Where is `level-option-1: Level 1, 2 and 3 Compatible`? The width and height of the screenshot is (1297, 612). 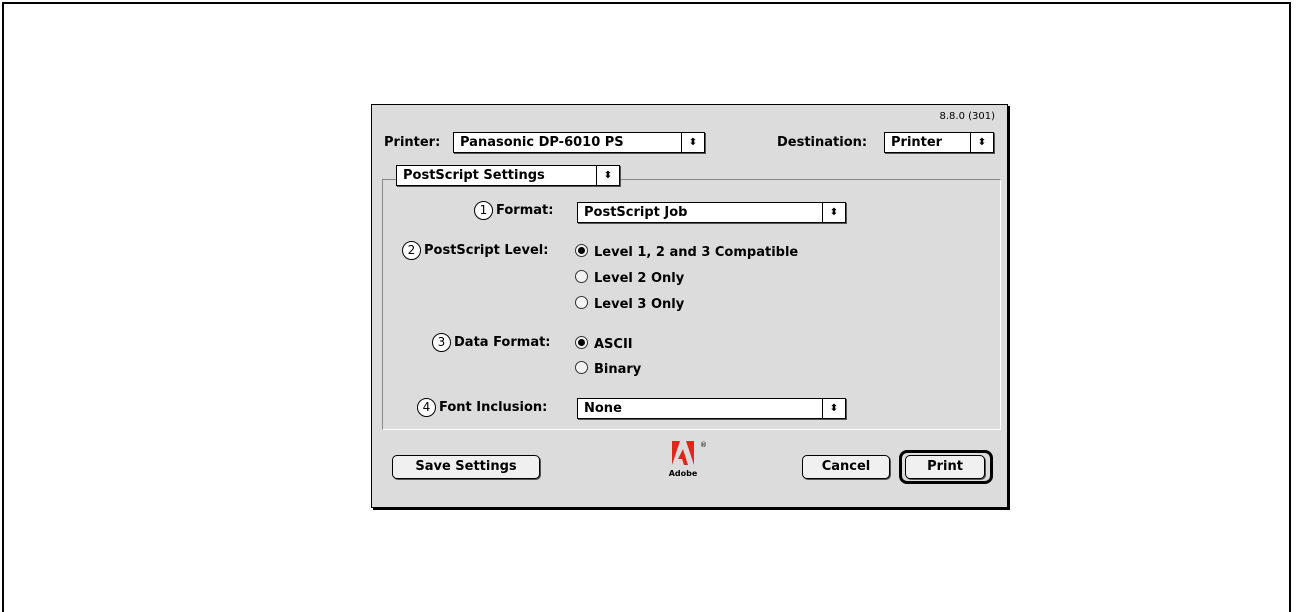
level-option-1: Level 1, 2 and 3 Compatible is located at coordinates (686, 254).